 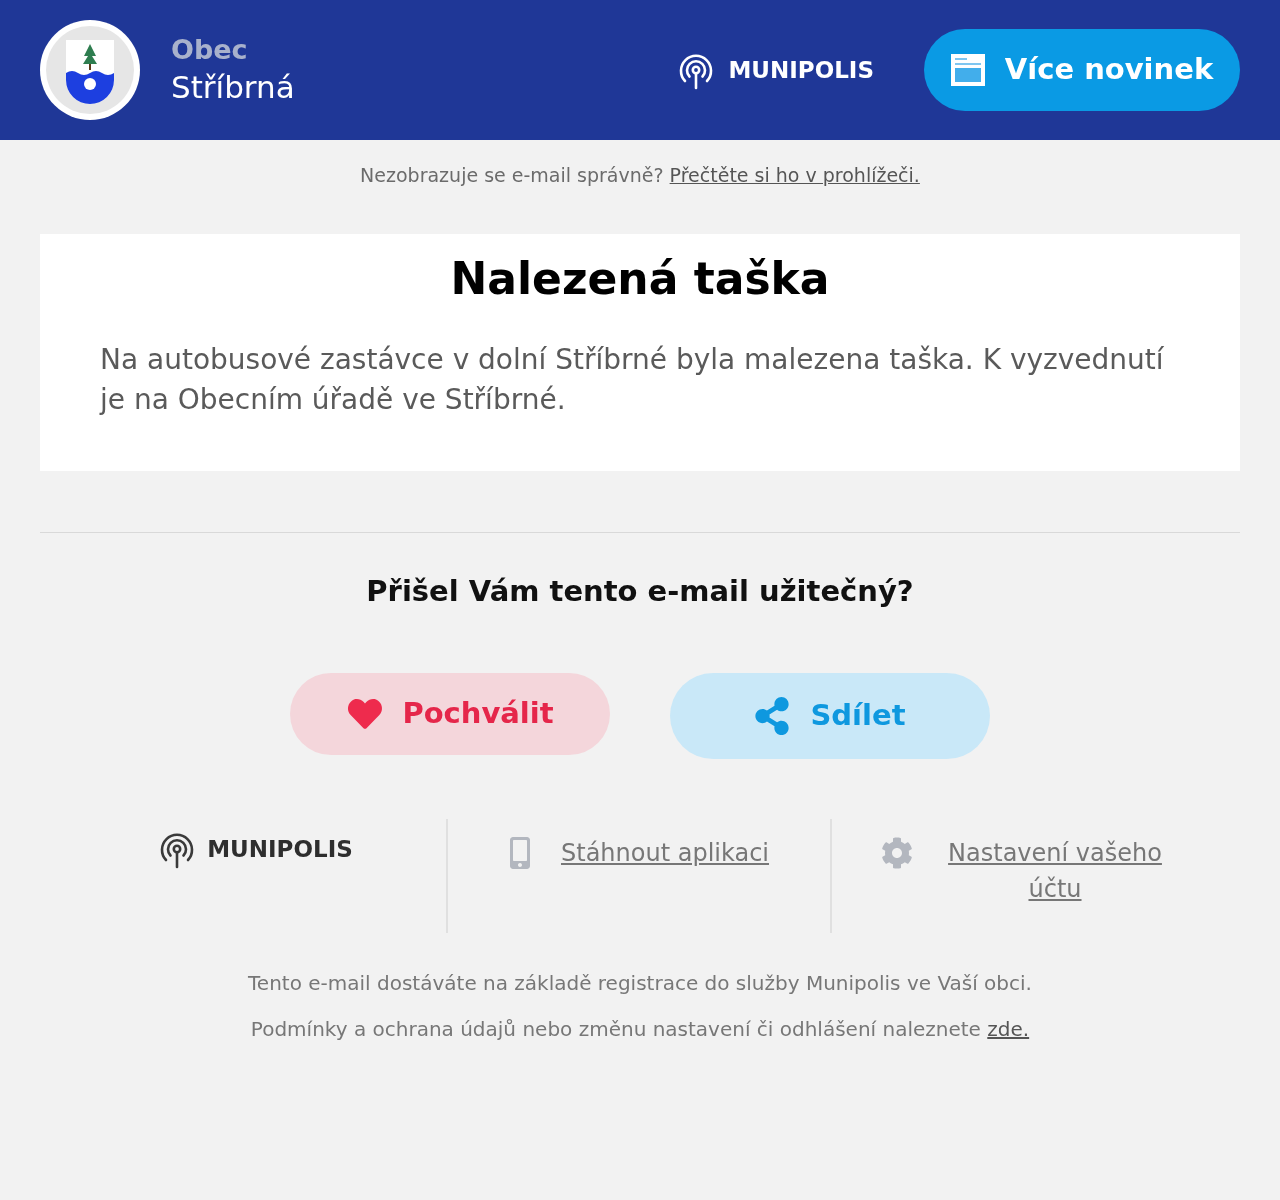 I want to click on municipality-name: Stříbrná, so click(x=233, y=87).